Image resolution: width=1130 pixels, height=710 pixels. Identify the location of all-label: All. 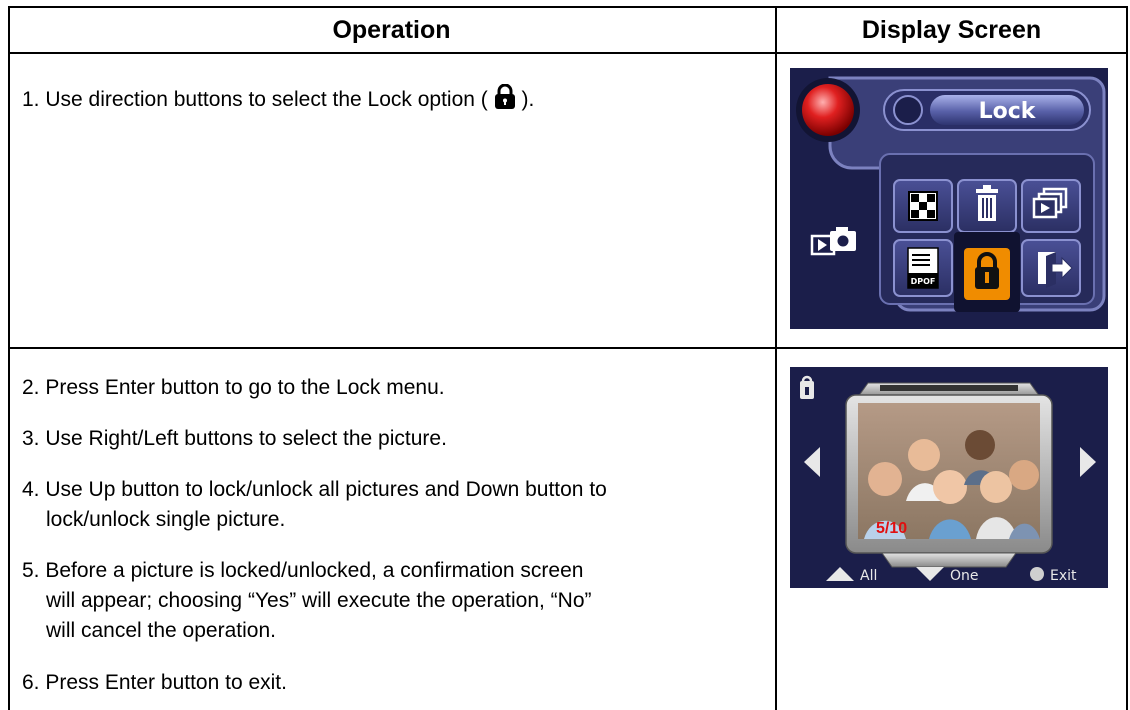
(868, 576).